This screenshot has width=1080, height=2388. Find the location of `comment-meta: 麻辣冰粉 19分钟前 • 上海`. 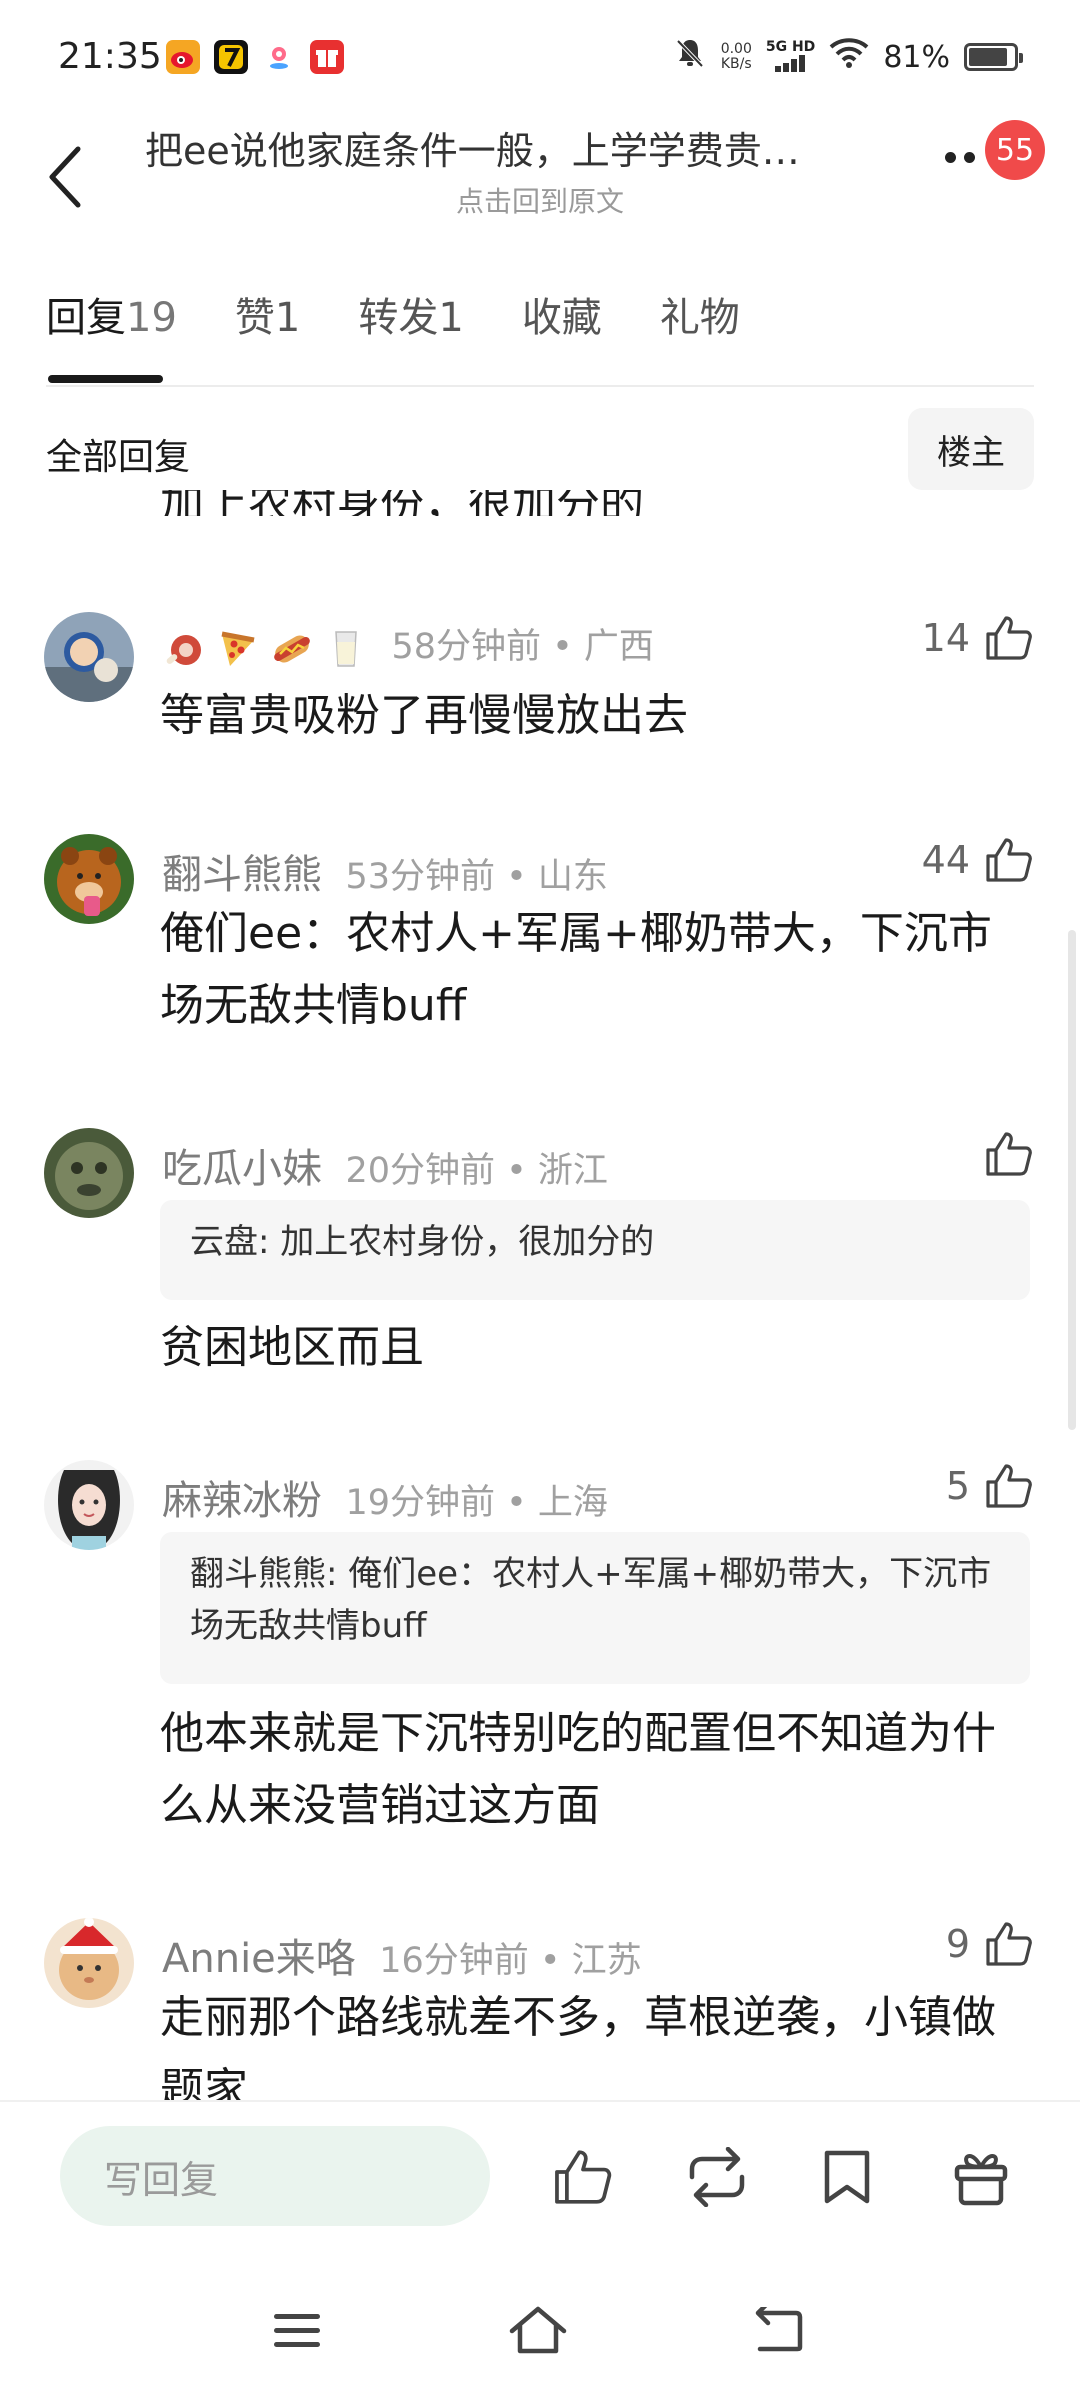

comment-meta: 麻辣冰粉 19分钟前 • 上海 is located at coordinates (385, 1497).